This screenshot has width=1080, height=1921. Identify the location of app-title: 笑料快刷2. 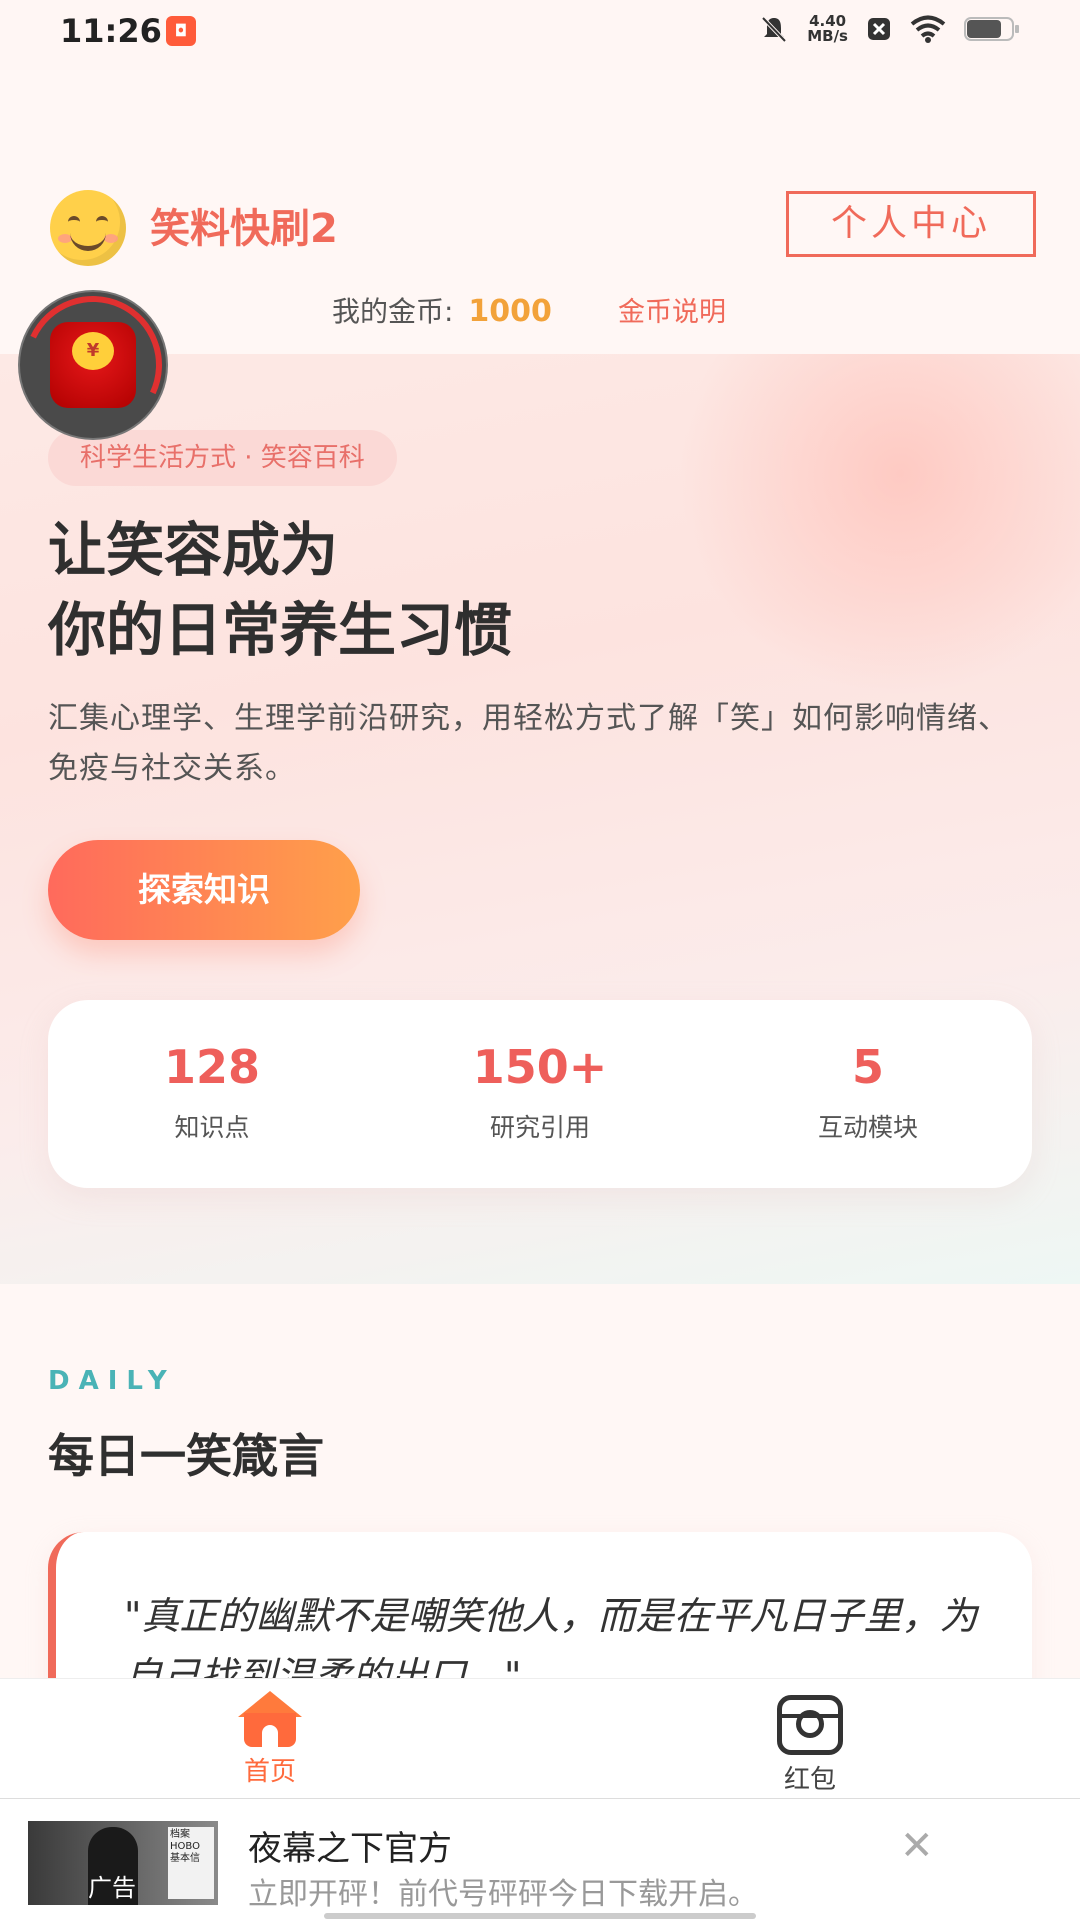
(244, 229).